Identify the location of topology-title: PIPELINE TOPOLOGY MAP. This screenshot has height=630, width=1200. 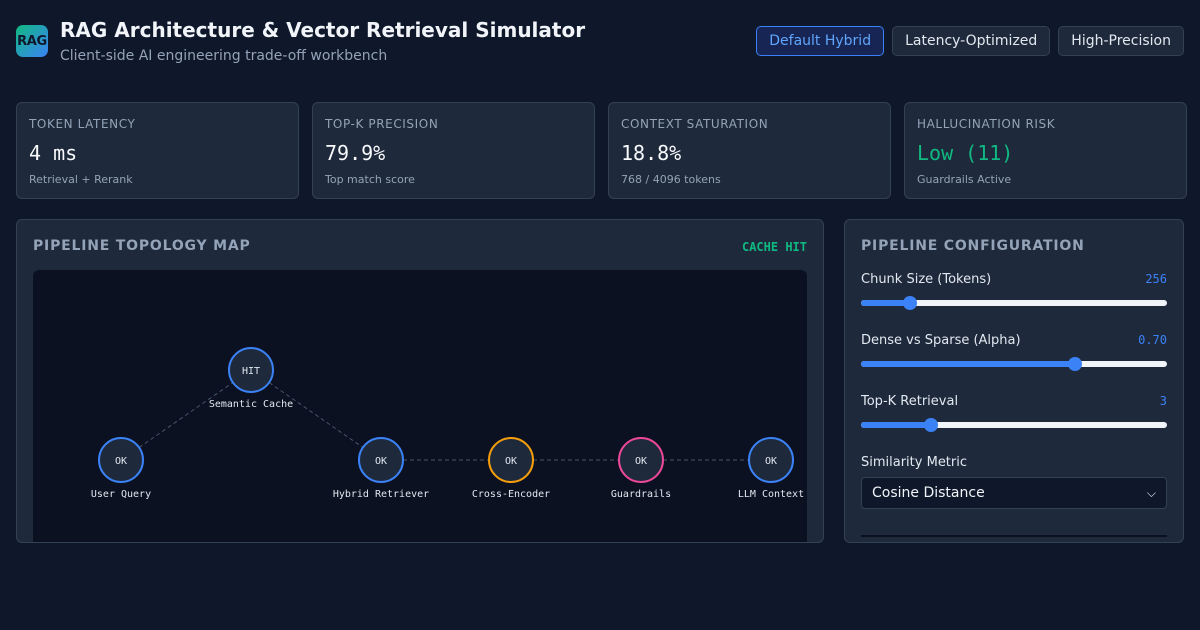
(142, 246).